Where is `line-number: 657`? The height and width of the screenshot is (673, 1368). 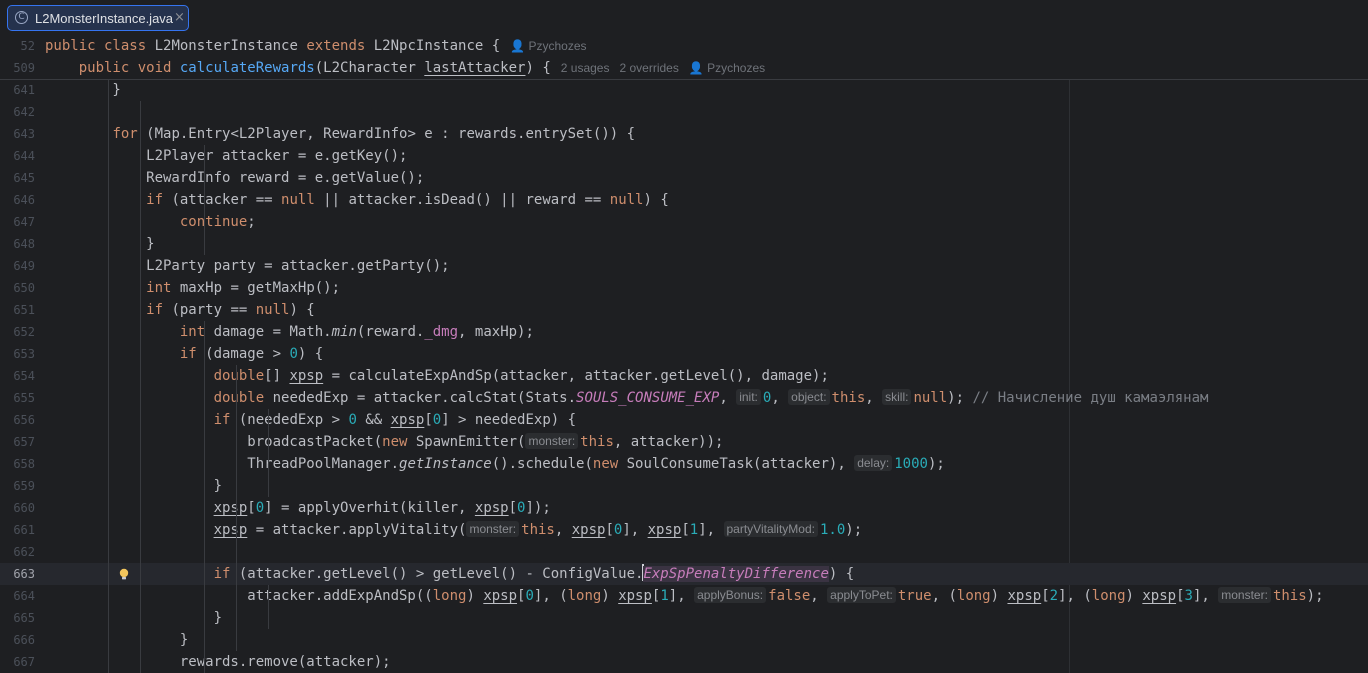 line-number: 657 is located at coordinates (17, 442).